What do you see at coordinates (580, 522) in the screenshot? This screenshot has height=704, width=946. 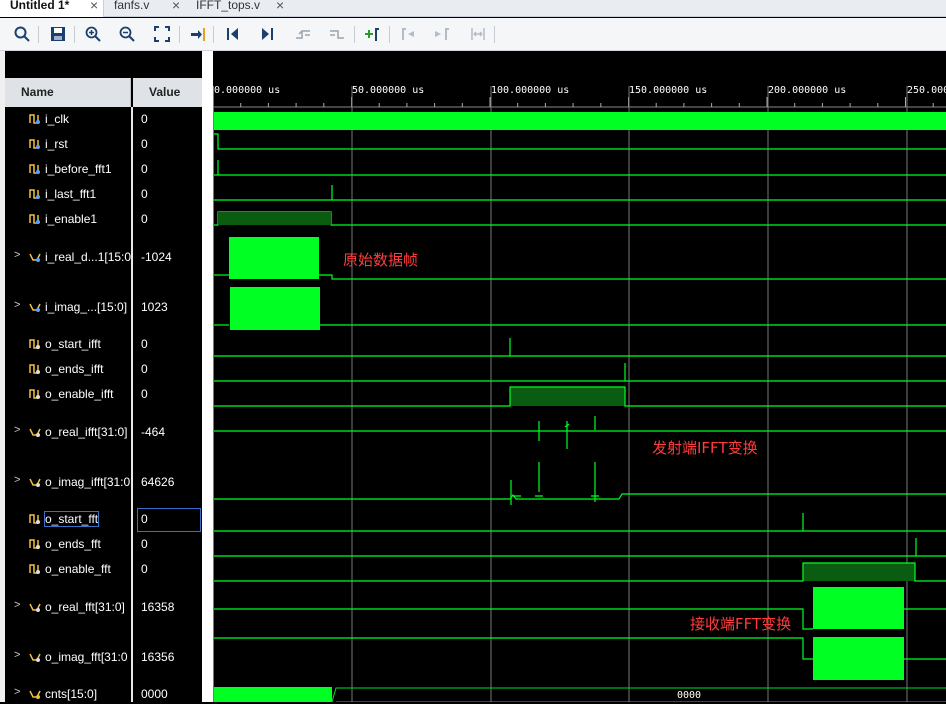 I see `o-start-fft-waveform` at bounding box center [580, 522].